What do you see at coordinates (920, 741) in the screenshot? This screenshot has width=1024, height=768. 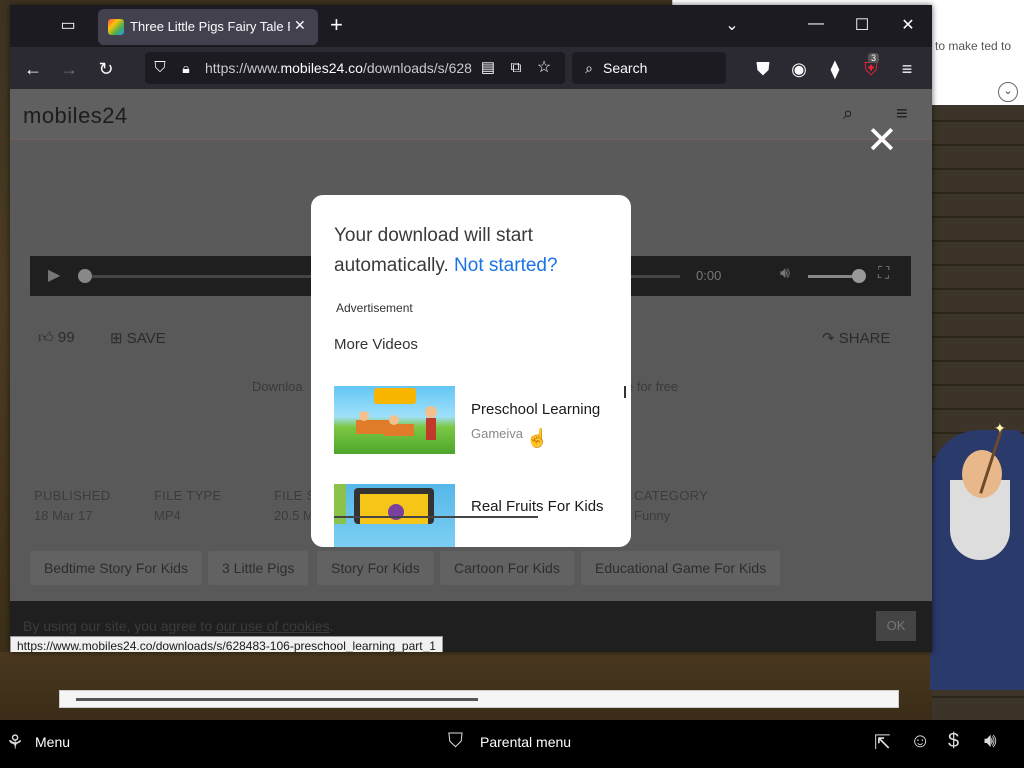 I see `monkey-icon: ☺` at bounding box center [920, 741].